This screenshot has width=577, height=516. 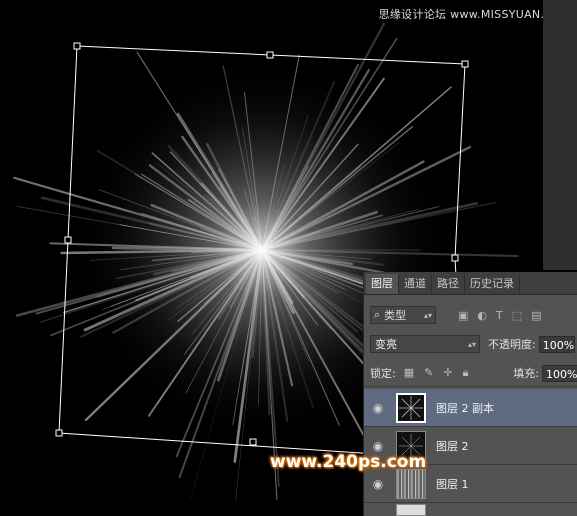 What do you see at coordinates (377, 314) in the screenshot?
I see `search-icon: ⌕` at bounding box center [377, 314].